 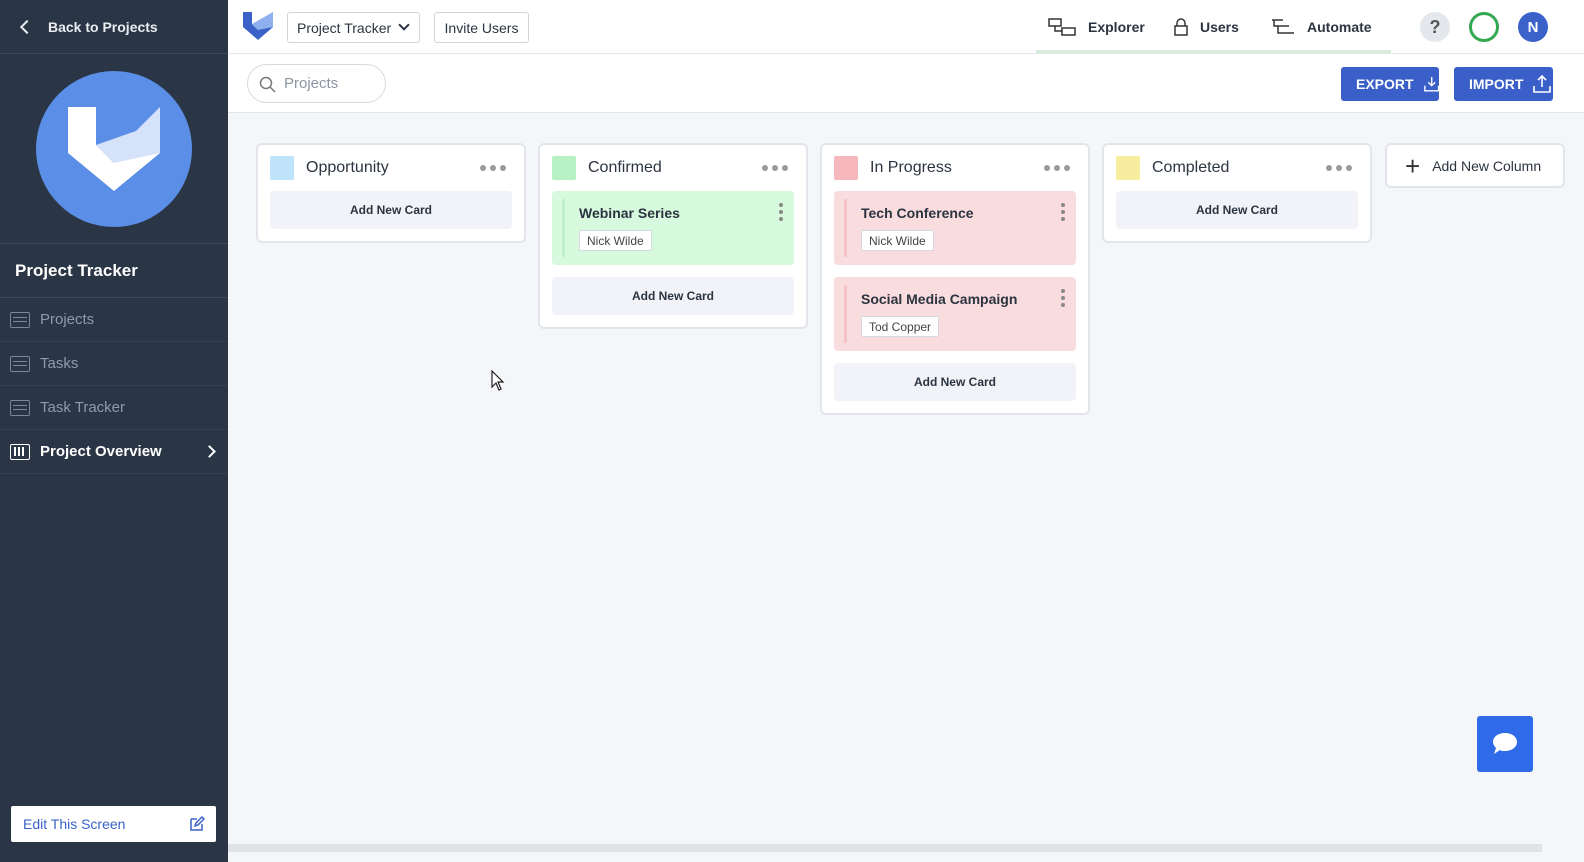 What do you see at coordinates (906, 83) in the screenshot?
I see `toolbar: Projects EXPORT IMPORT` at bounding box center [906, 83].